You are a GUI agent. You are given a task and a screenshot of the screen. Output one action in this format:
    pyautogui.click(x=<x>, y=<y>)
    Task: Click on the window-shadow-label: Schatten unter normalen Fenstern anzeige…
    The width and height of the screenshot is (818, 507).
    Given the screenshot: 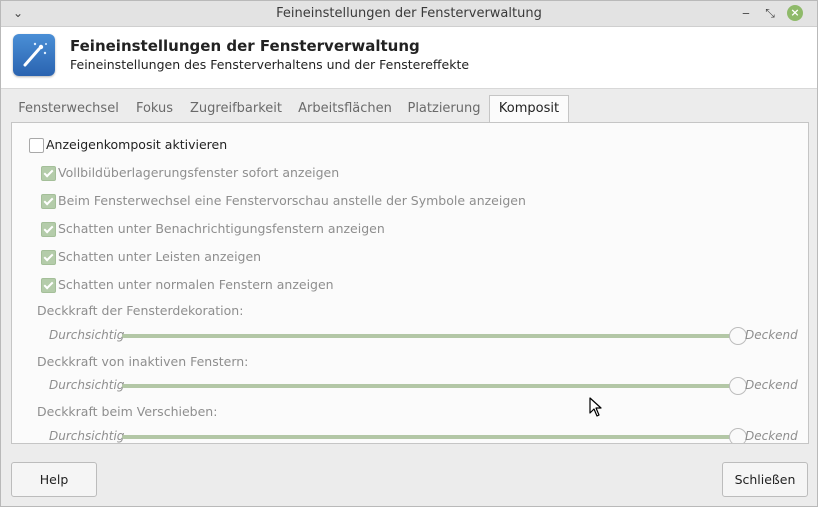 What is the action you would take?
    pyautogui.click(x=196, y=284)
    